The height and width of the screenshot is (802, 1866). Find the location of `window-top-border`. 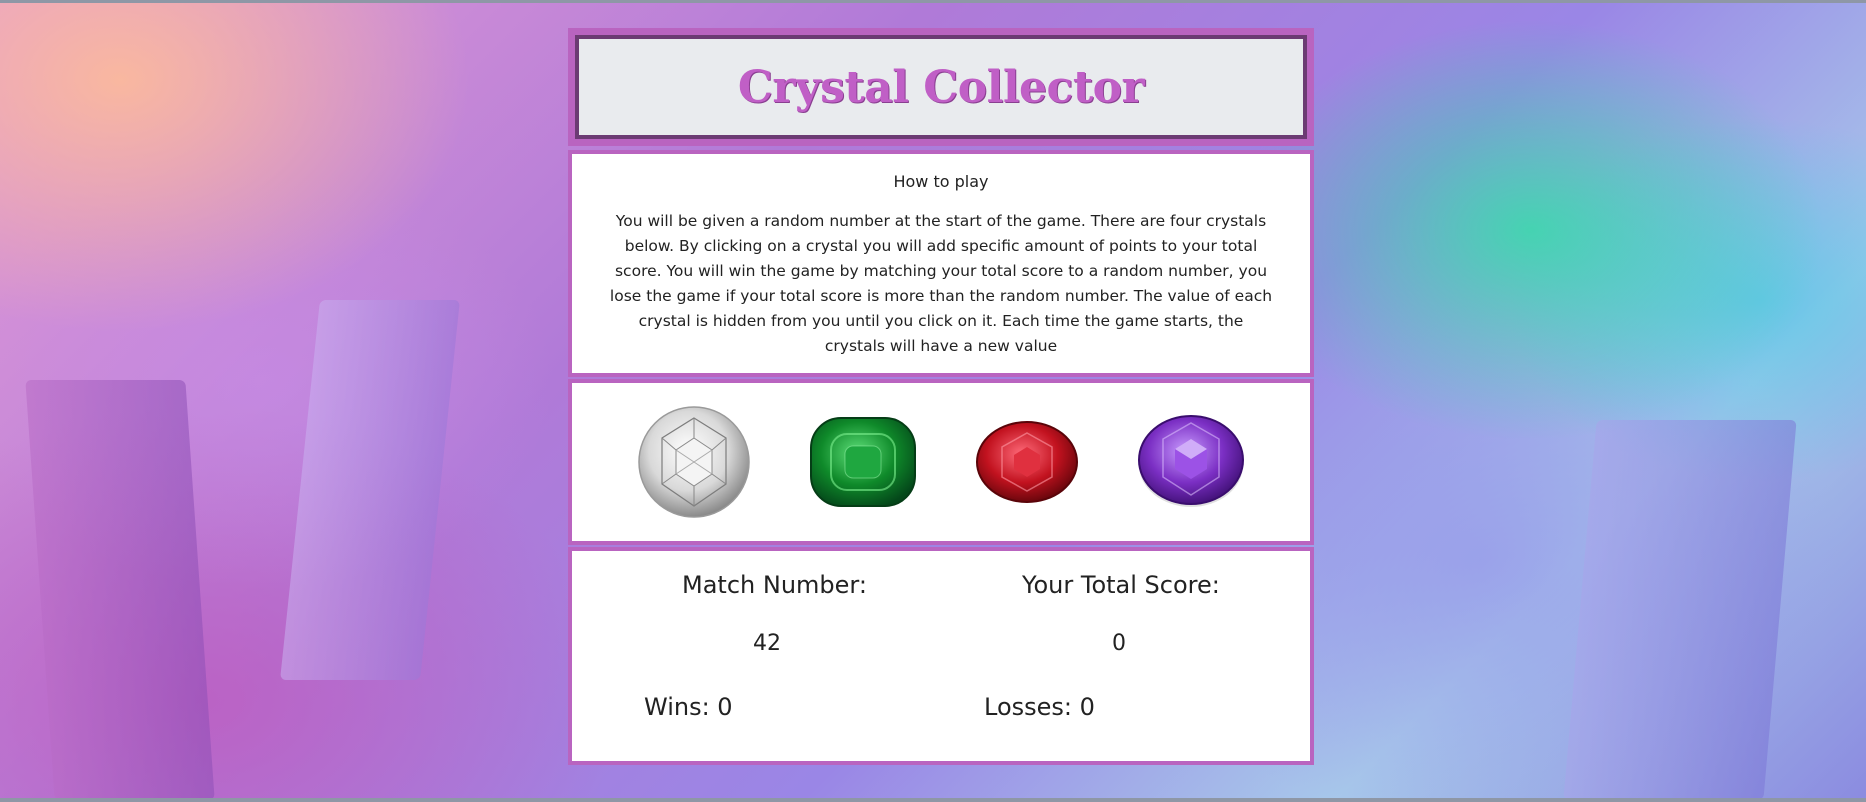

window-top-border is located at coordinates (933, 1).